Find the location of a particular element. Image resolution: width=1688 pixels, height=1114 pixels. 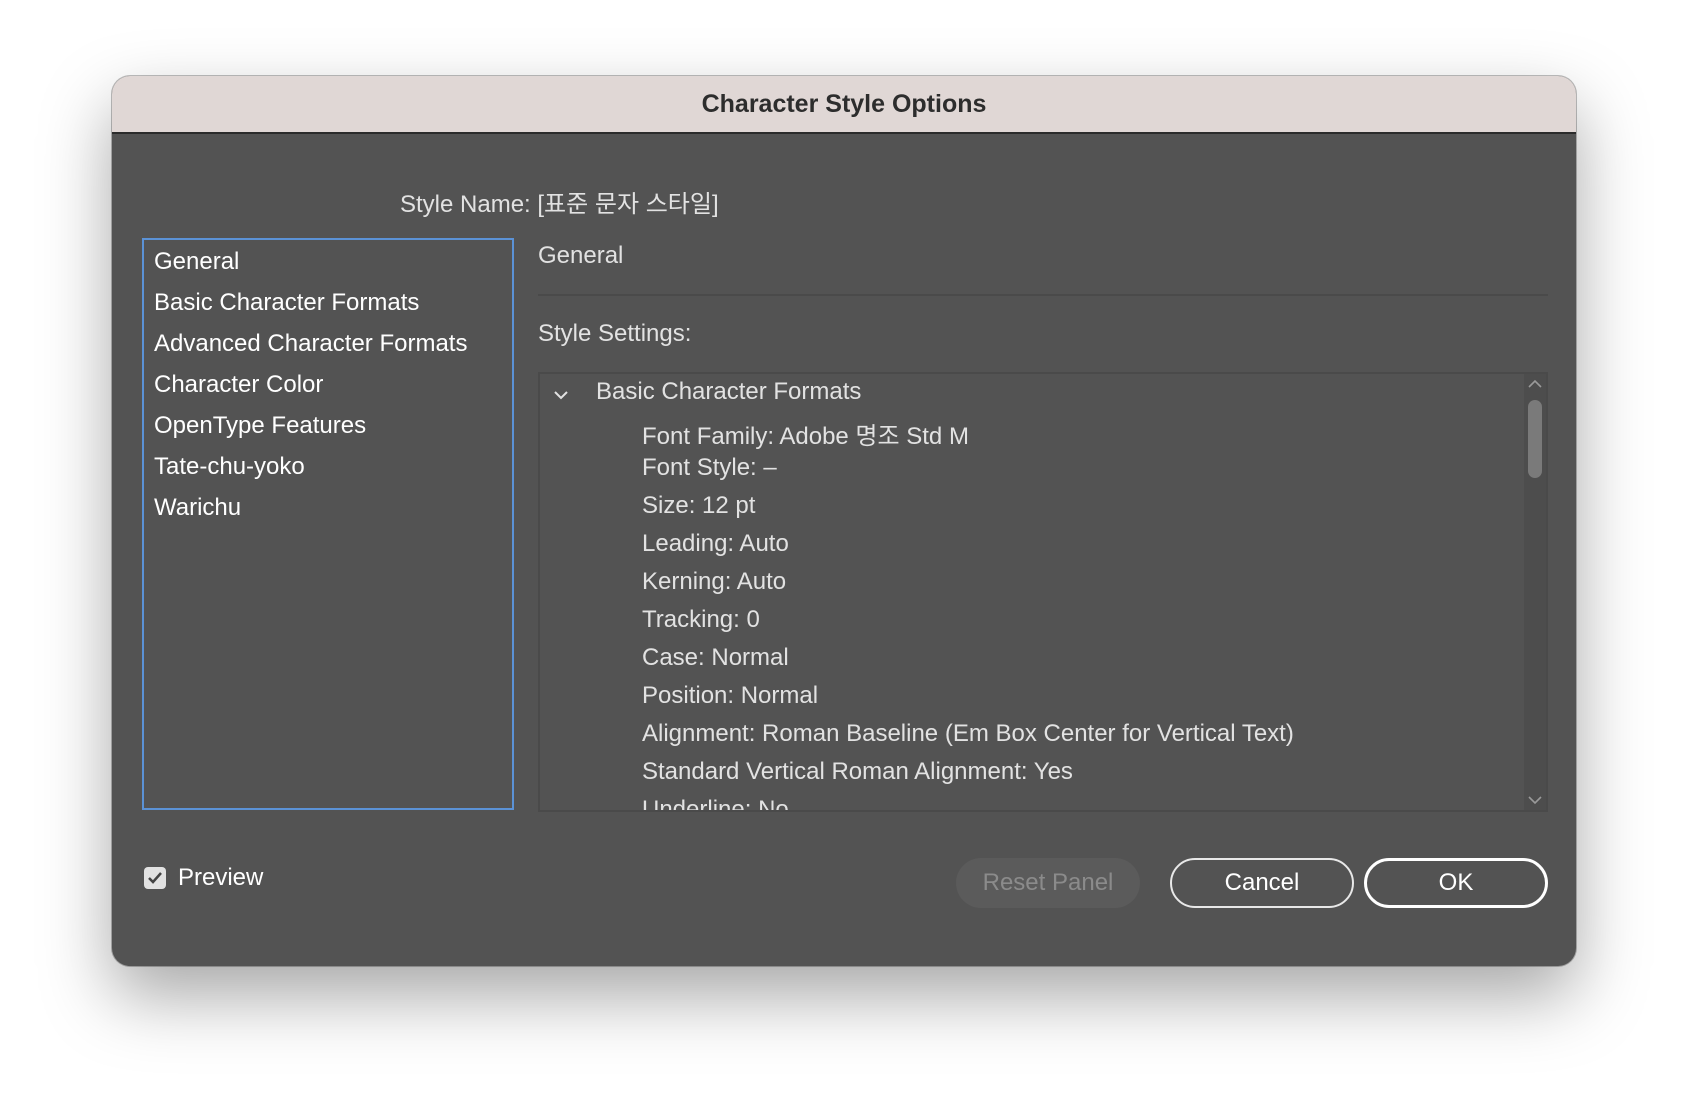

nav-item-opentype-features: OpenType Features is located at coordinates (260, 426).